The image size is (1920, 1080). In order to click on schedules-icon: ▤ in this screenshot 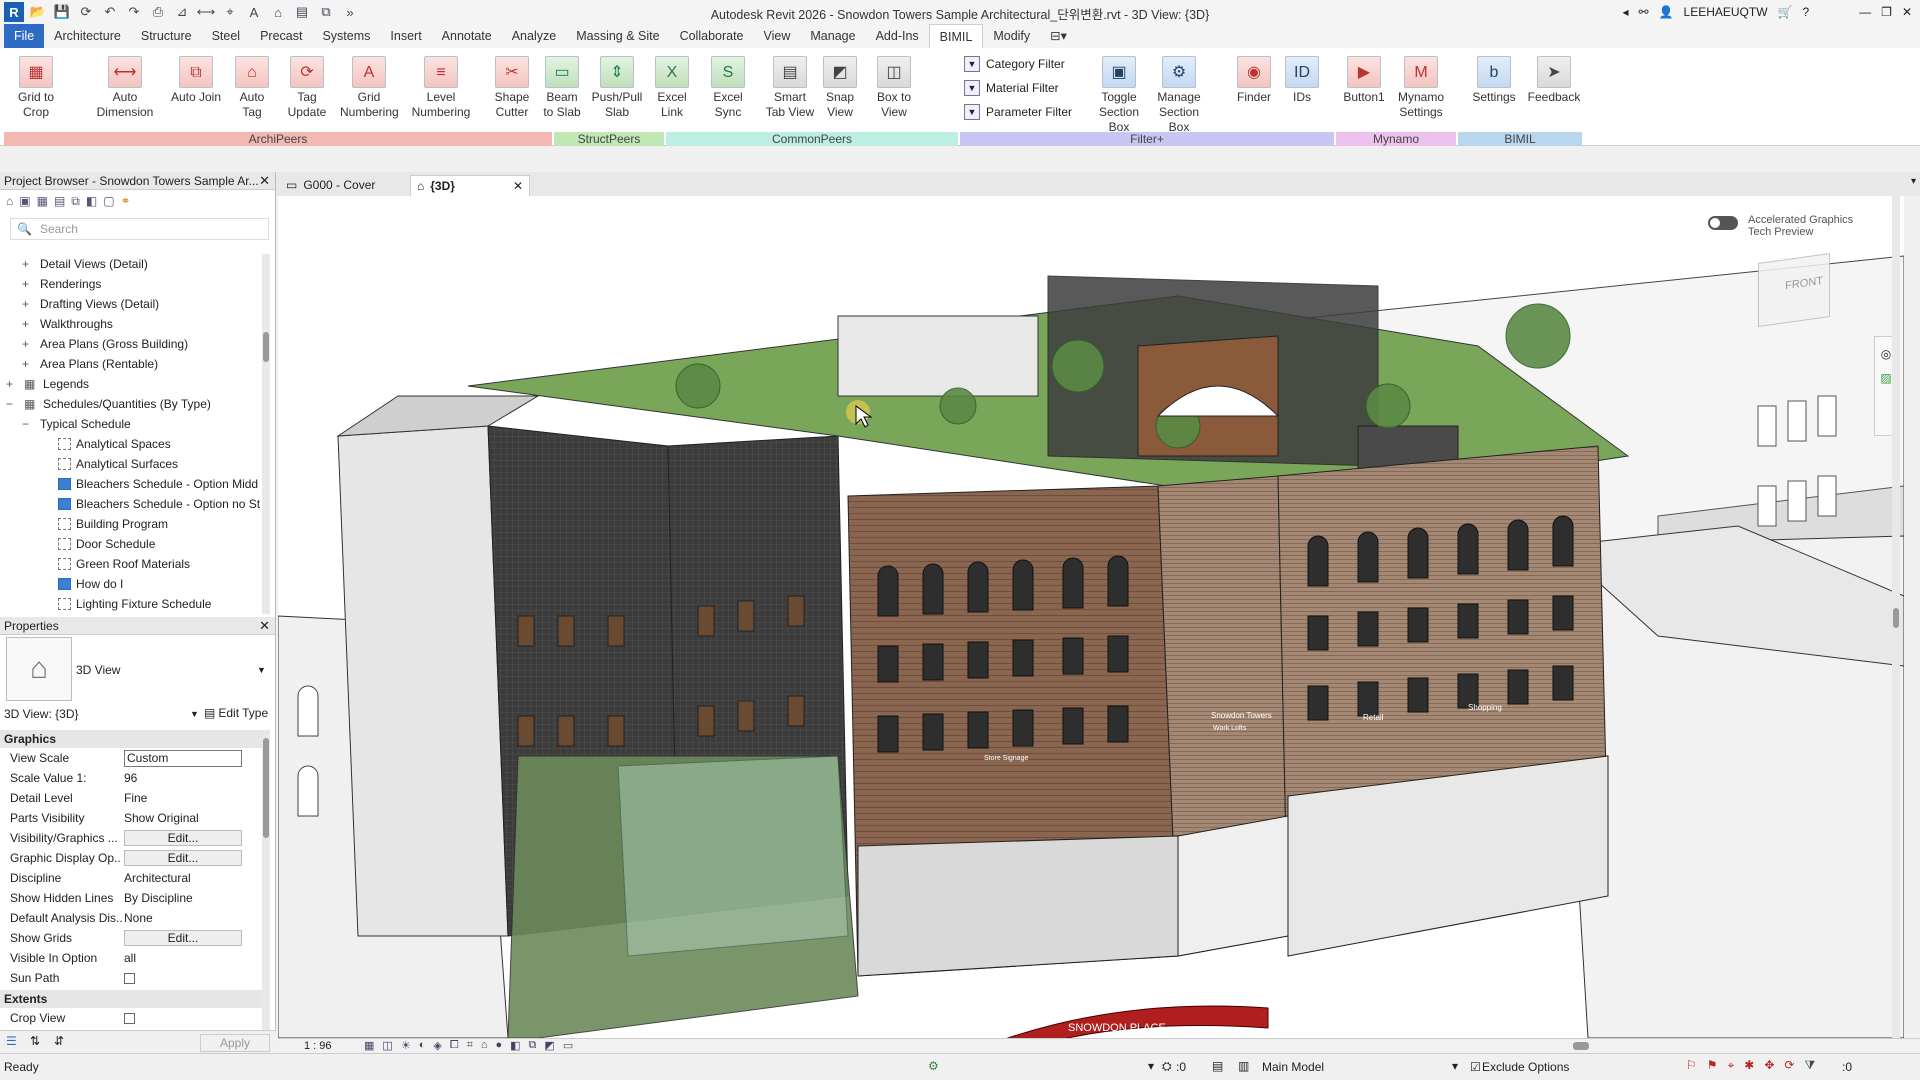, I will do `click(59, 201)`.